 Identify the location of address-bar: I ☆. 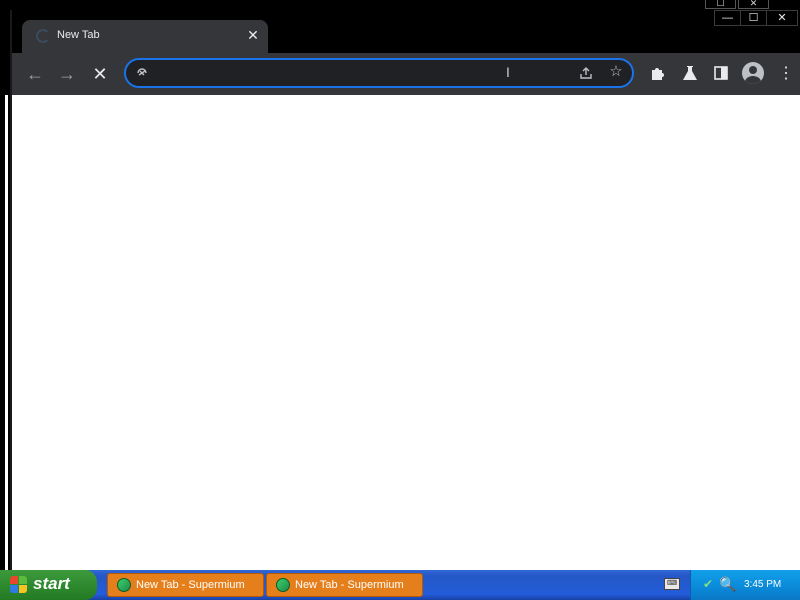
(379, 73).